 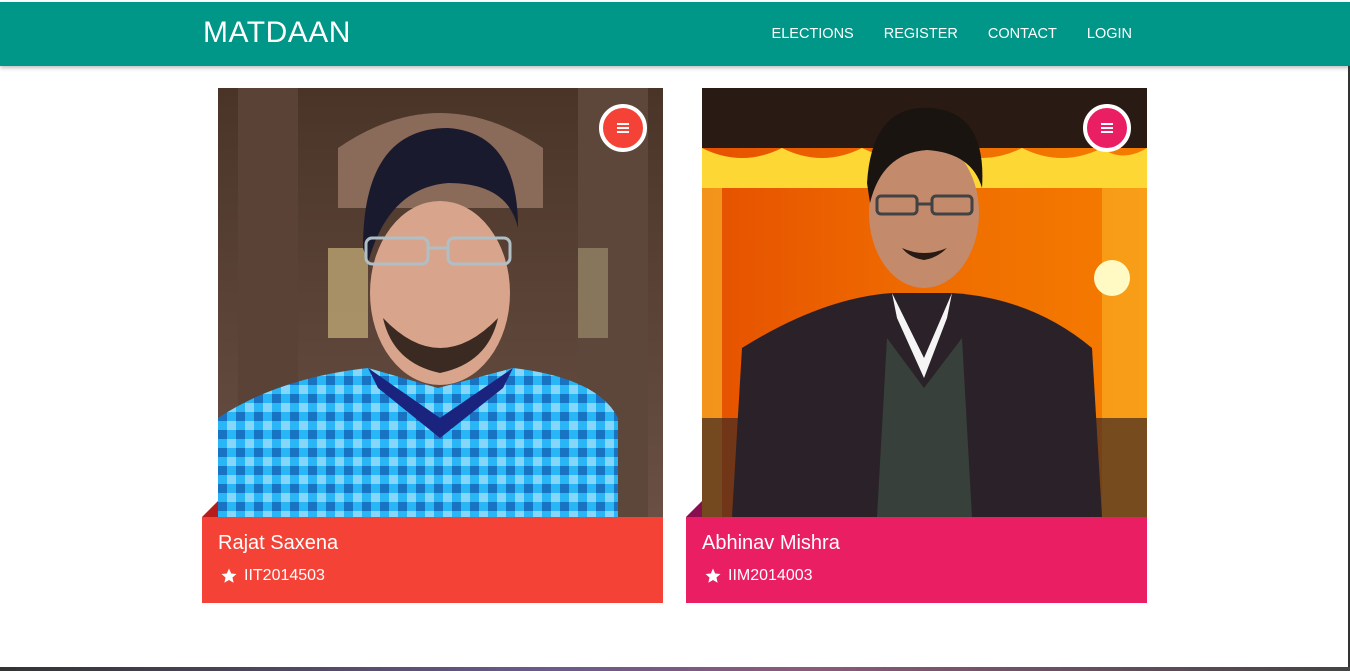 I want to click on brand-logo: MATDAAN, so click(x=277, y=33).